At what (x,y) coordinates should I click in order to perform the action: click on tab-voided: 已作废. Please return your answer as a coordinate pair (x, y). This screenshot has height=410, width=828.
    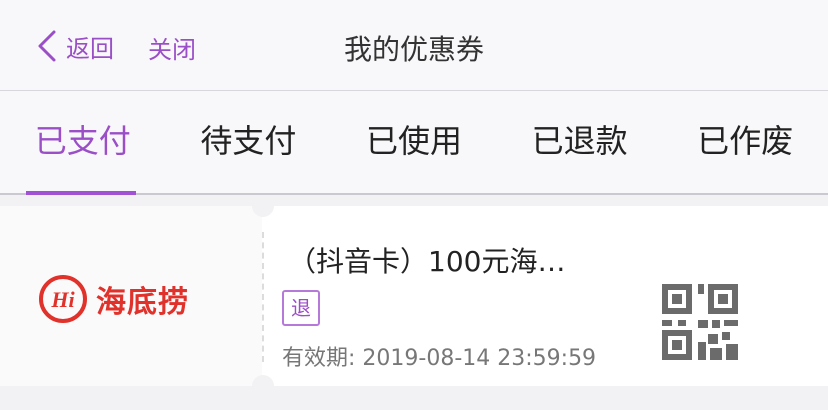
    Looking at the image, I should click on (745, 142).